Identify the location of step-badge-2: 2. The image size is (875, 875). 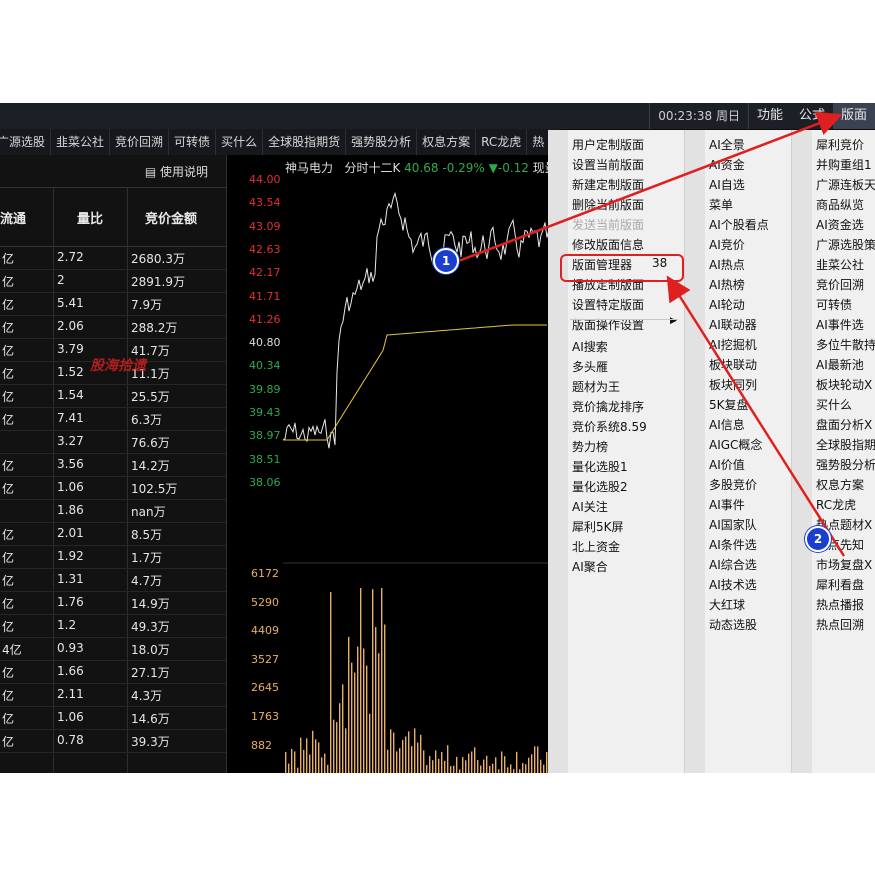
(818, 539).